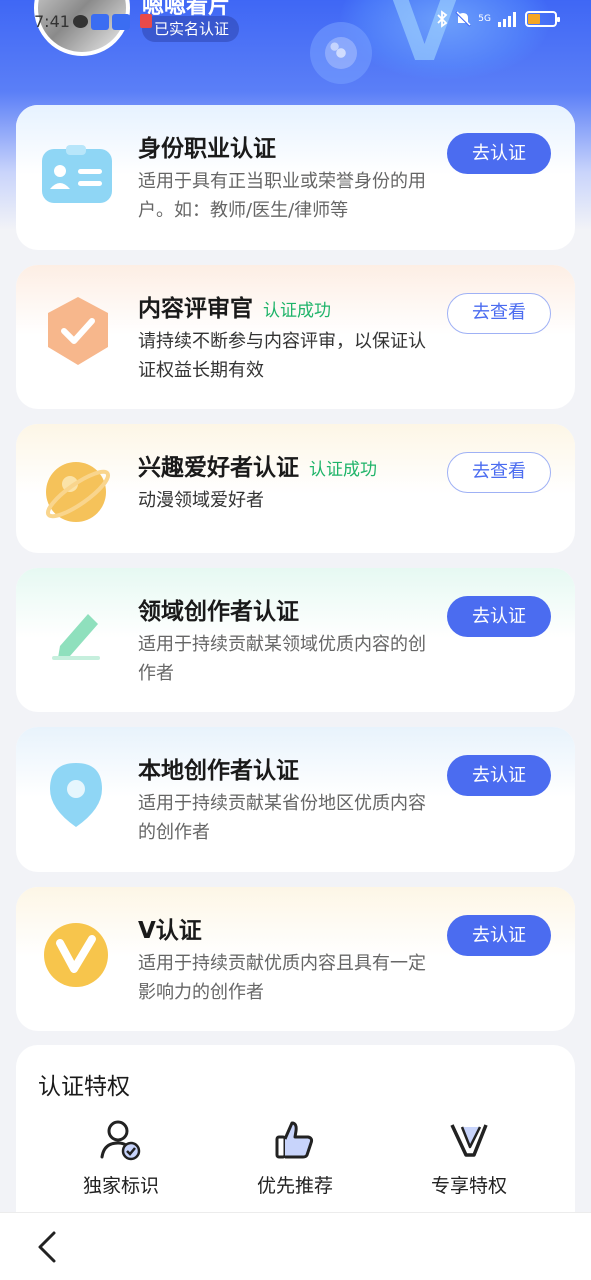 The image size is (591, 1280). What do you see at coordinates (499, 472) in the screenshot?
I see `view-hobbyist-button: 去查看` at bounding box center [499, 472].